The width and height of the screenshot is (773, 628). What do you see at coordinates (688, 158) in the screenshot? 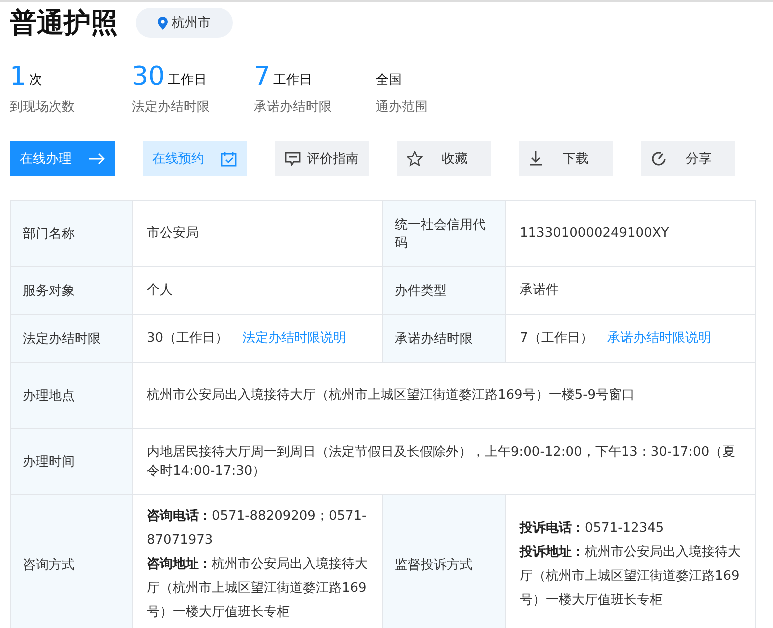
I see `action-button: 分享` at bounding box center [688, 158].